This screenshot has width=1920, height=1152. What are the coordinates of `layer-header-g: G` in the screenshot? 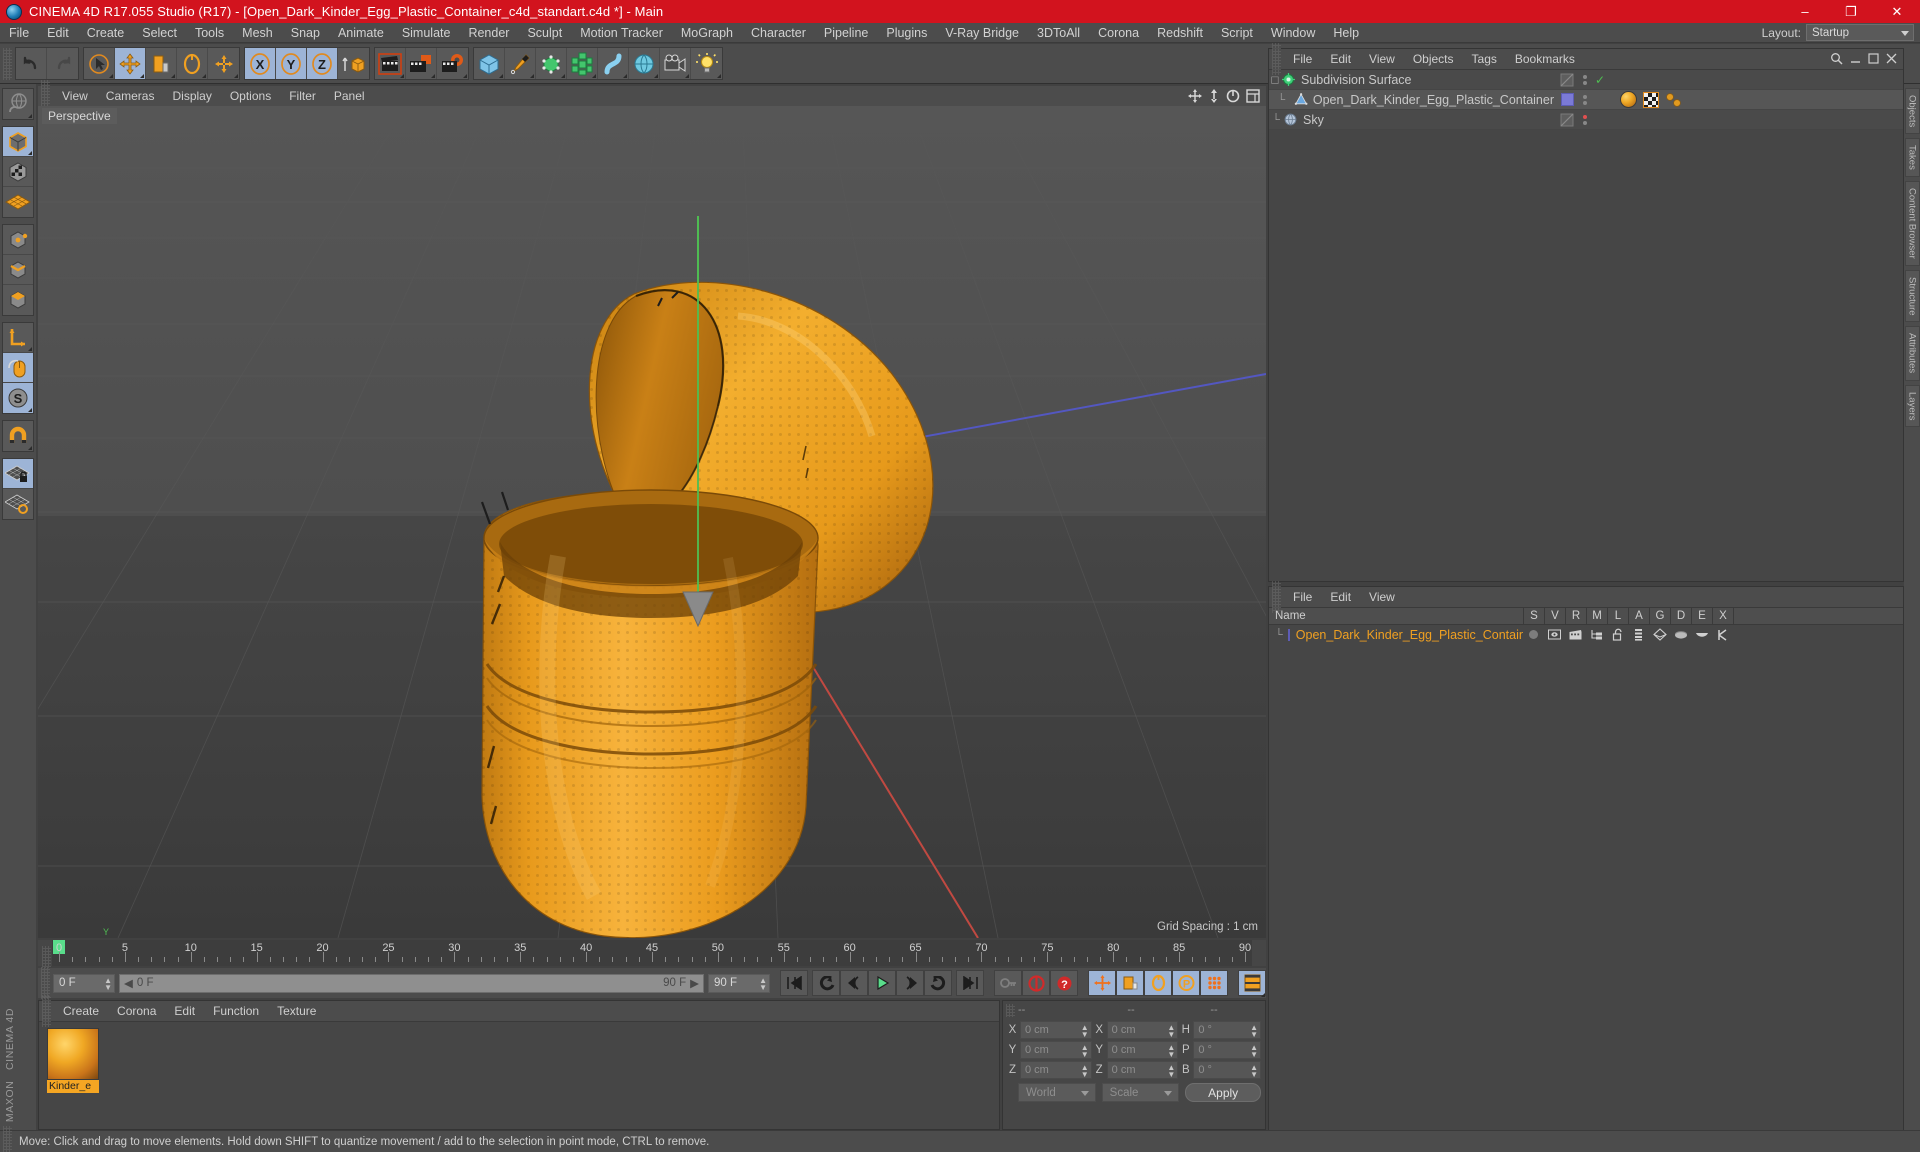 It's located at (1659, 616).